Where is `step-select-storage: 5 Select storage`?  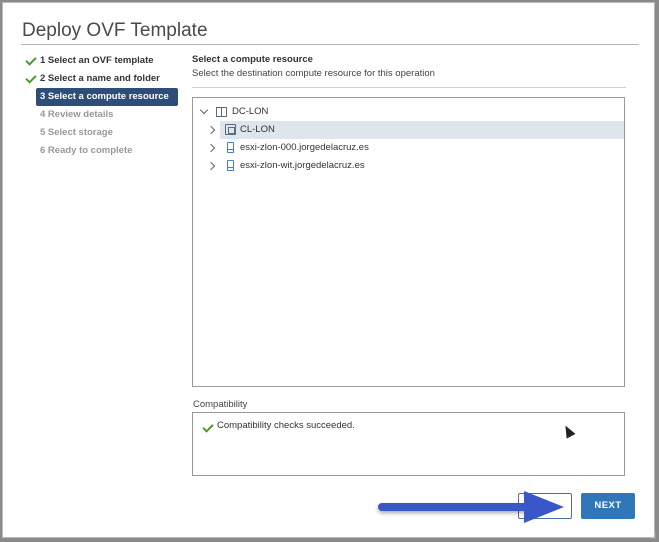
step-select-storage: 5 Select storage is located at coordinates (102, 133).